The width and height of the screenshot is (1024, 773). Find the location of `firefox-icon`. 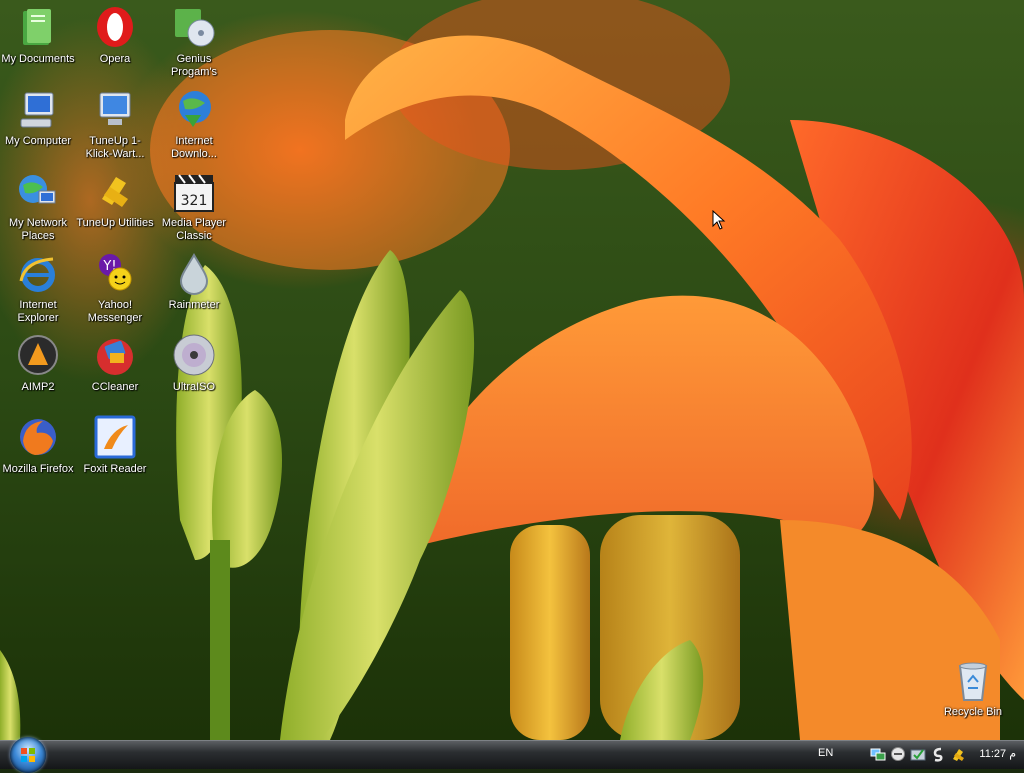

firefox-icon is located at coordinates (38, 437).